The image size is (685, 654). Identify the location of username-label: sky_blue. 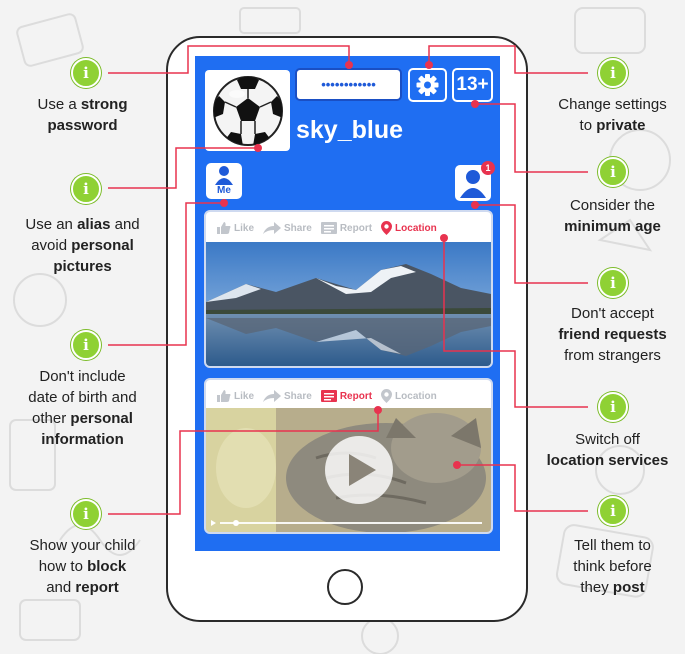
(350, 130).